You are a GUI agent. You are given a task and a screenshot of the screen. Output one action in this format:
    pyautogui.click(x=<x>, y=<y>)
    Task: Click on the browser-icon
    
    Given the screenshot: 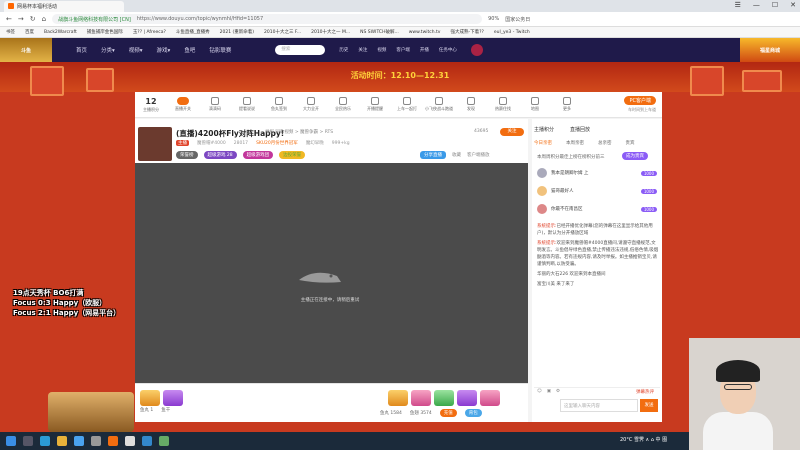 What is the action you would take?
    pyautogui.click(x=79, y=441)
    